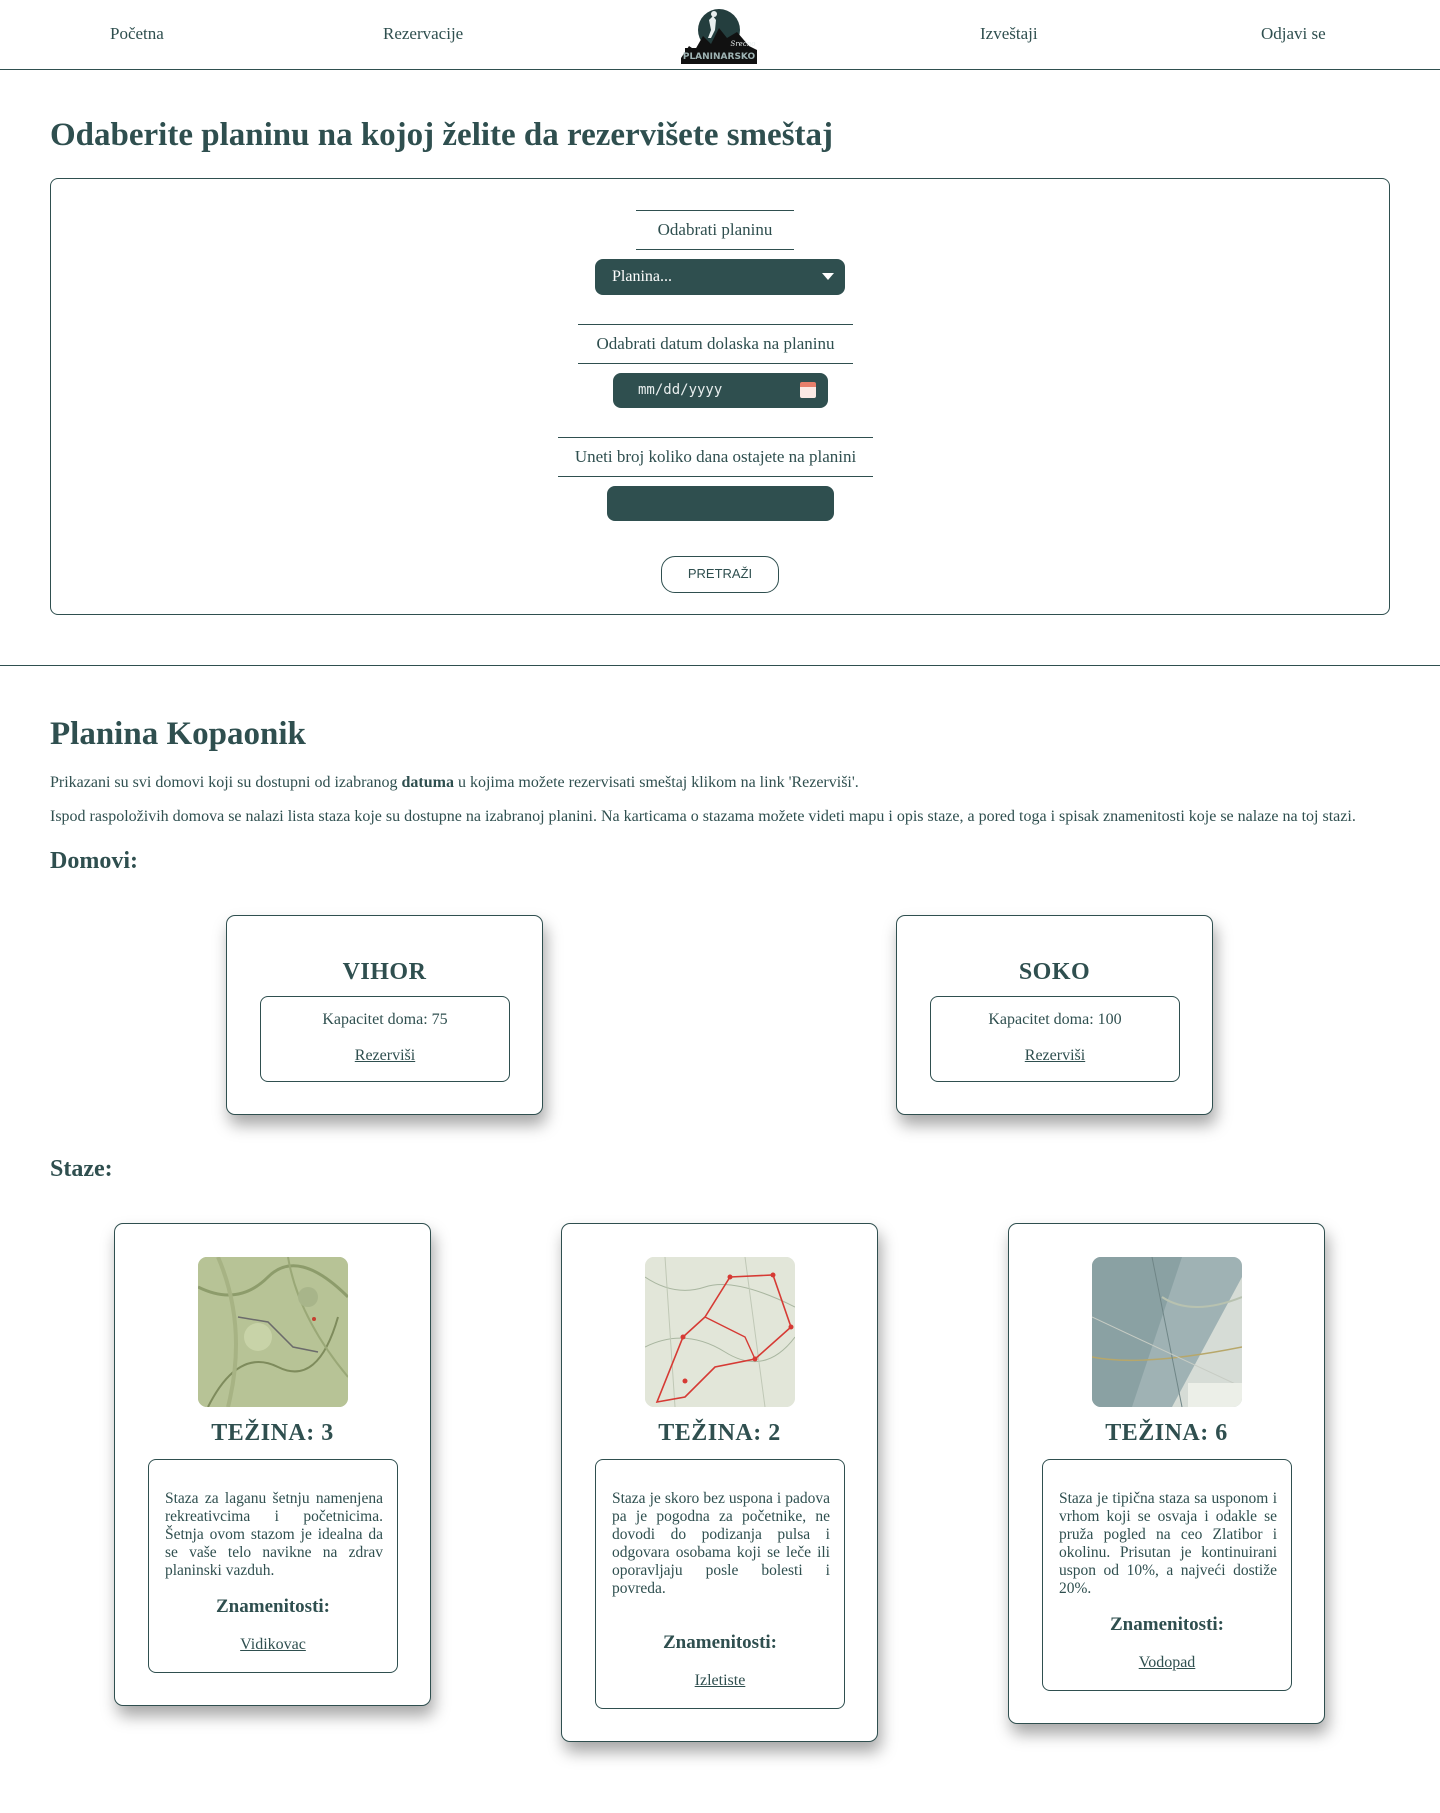 The image size is (1440, 1813). What do you see at coordinates (808, 390) in the screenshot?
I see `calendar-icon` at bounding box center [808, 390].